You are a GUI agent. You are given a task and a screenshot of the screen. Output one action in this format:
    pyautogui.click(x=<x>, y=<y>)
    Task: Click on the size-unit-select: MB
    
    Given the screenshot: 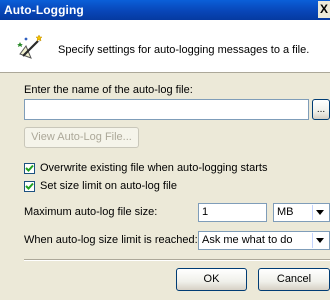 What is the action you would take?
    pyautogui.click(x=301, y=212)
    